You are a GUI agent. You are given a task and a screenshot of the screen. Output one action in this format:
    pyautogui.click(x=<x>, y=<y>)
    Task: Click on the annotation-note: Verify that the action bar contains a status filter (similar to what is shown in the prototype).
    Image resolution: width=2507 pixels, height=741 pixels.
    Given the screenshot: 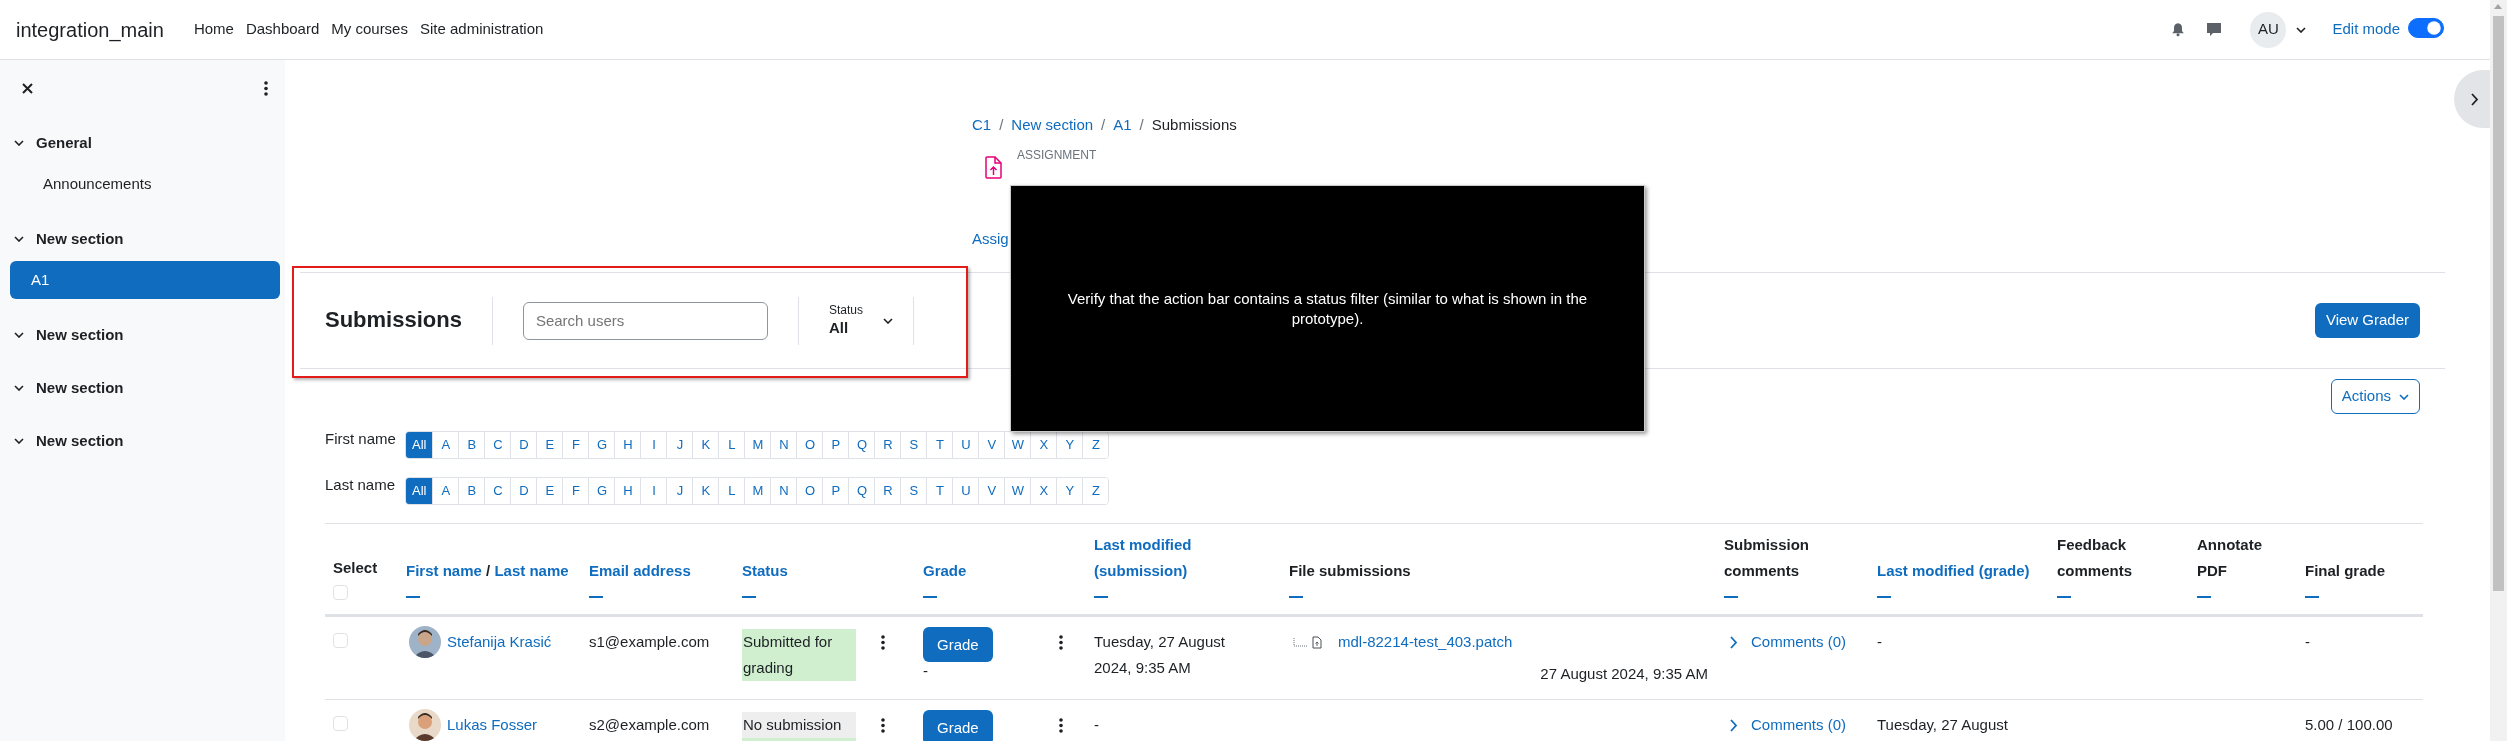 What is the action you would take?
    pyautogui.click(x=1327, y=308)
    